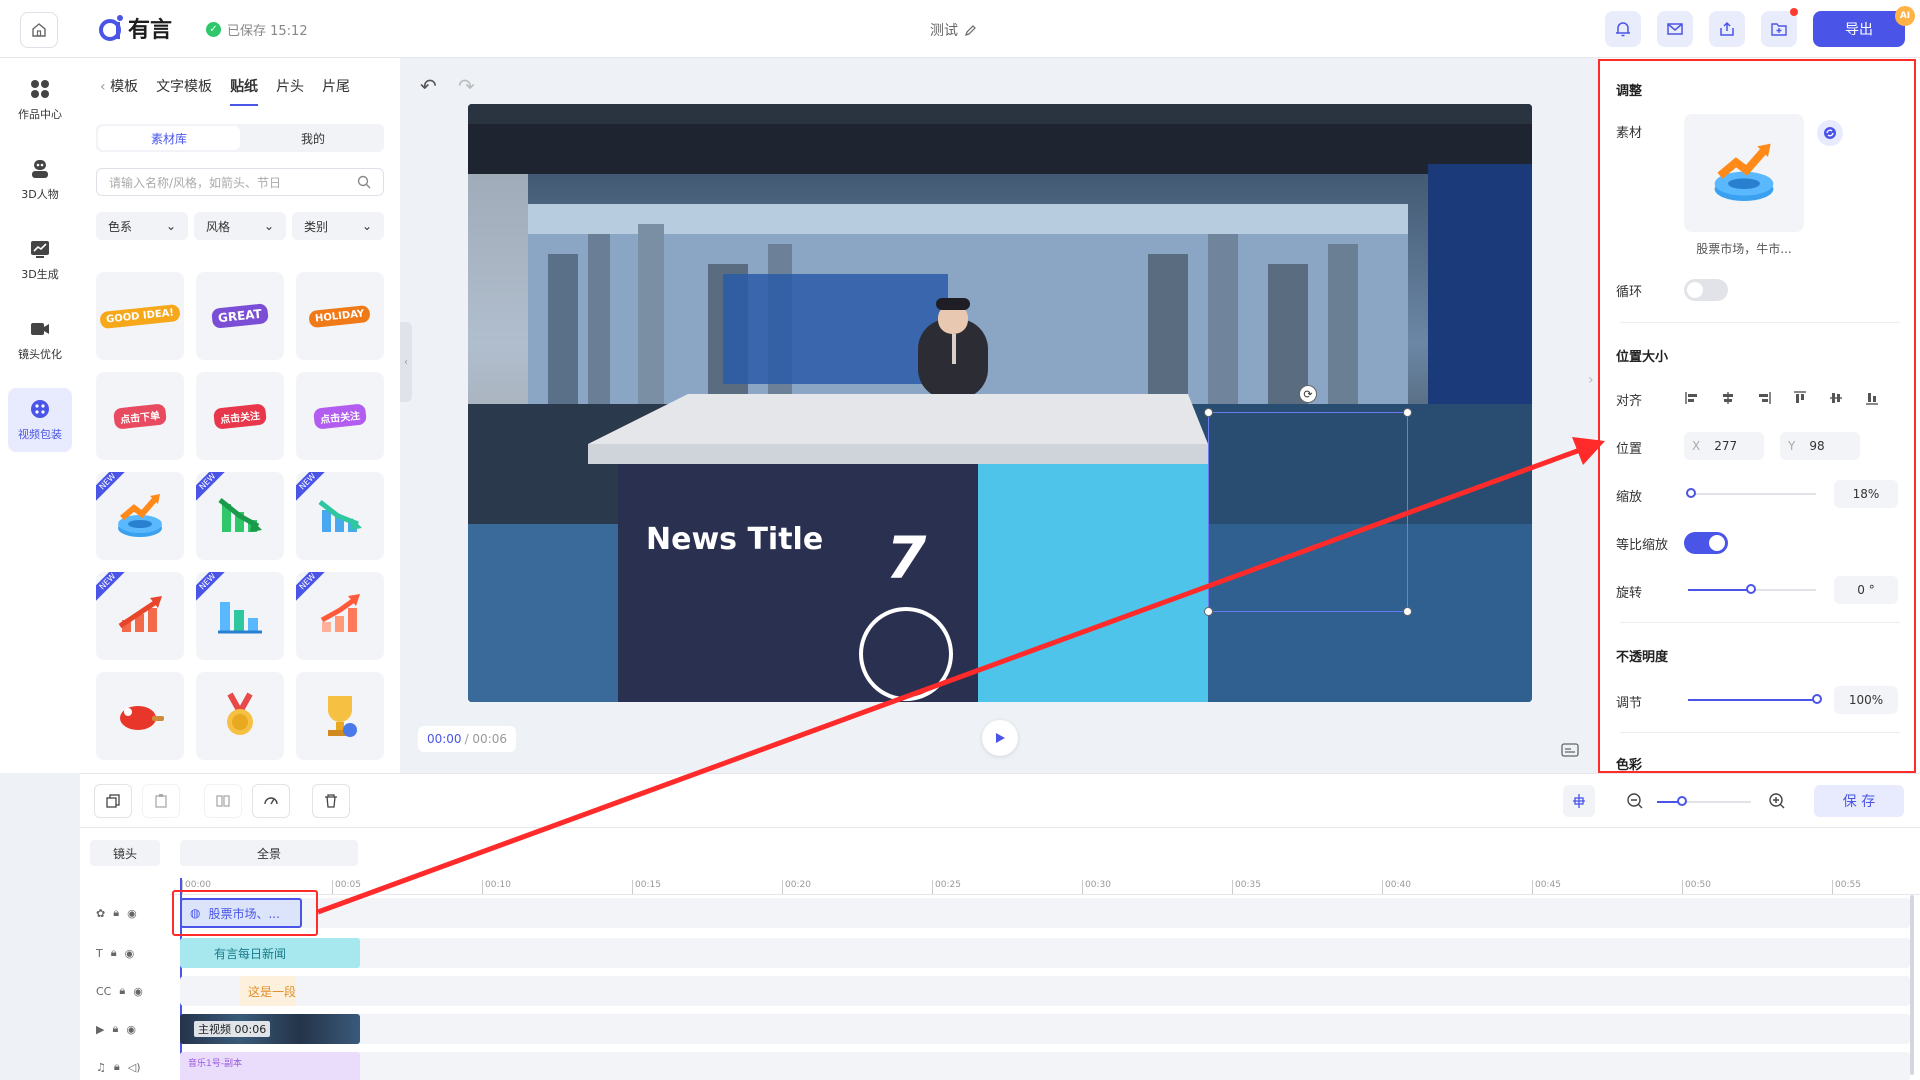  Describe the element at coordinates (40, 340) in the screenshot. I see `nav-camera: 镜头优化` at that location.